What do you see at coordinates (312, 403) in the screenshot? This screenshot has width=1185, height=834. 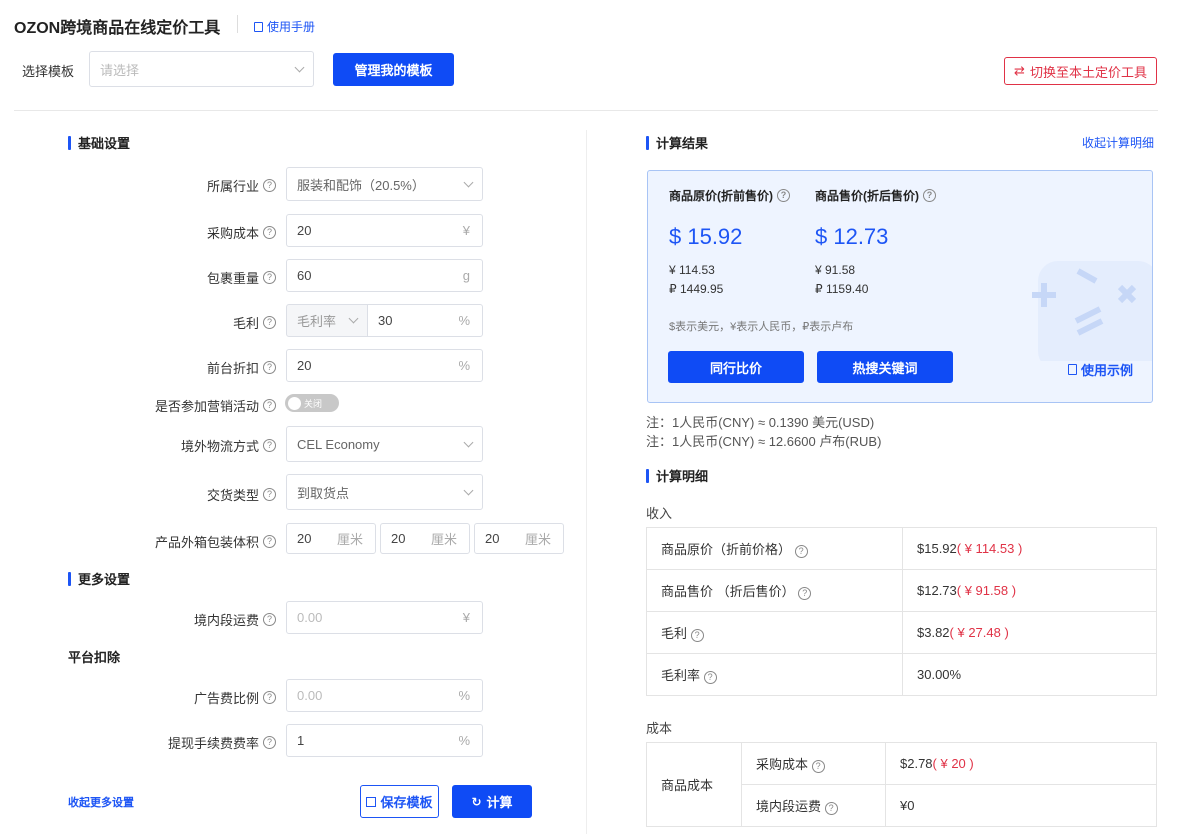 I see `promo-toggle: 关闭` at bounding box center [312, 403].